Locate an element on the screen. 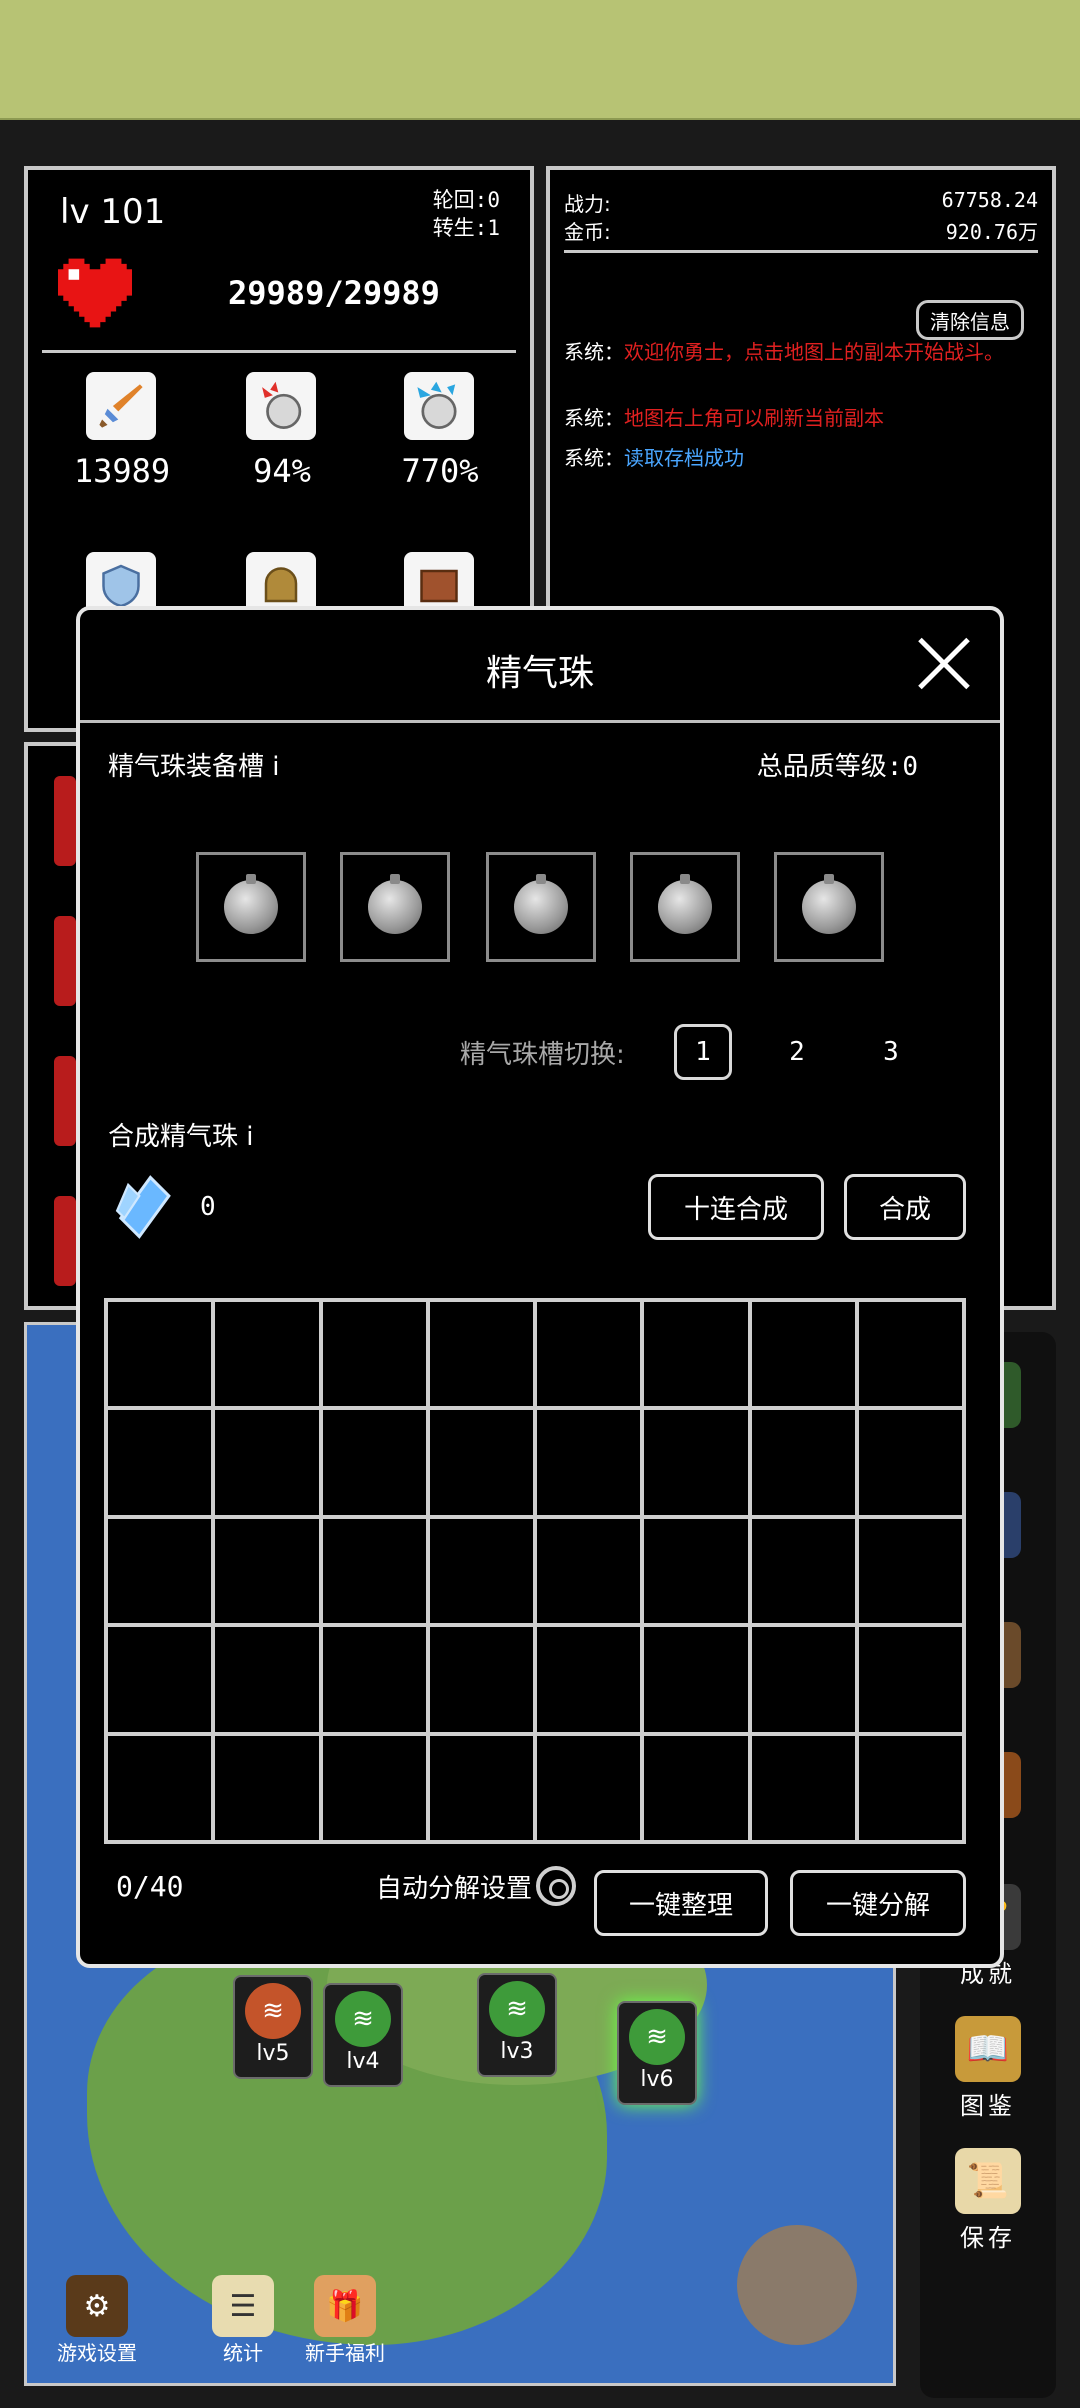 The image size is (1080, 2408). map-level-node: ≋ lv3 is located at coordinates (517, 2025).